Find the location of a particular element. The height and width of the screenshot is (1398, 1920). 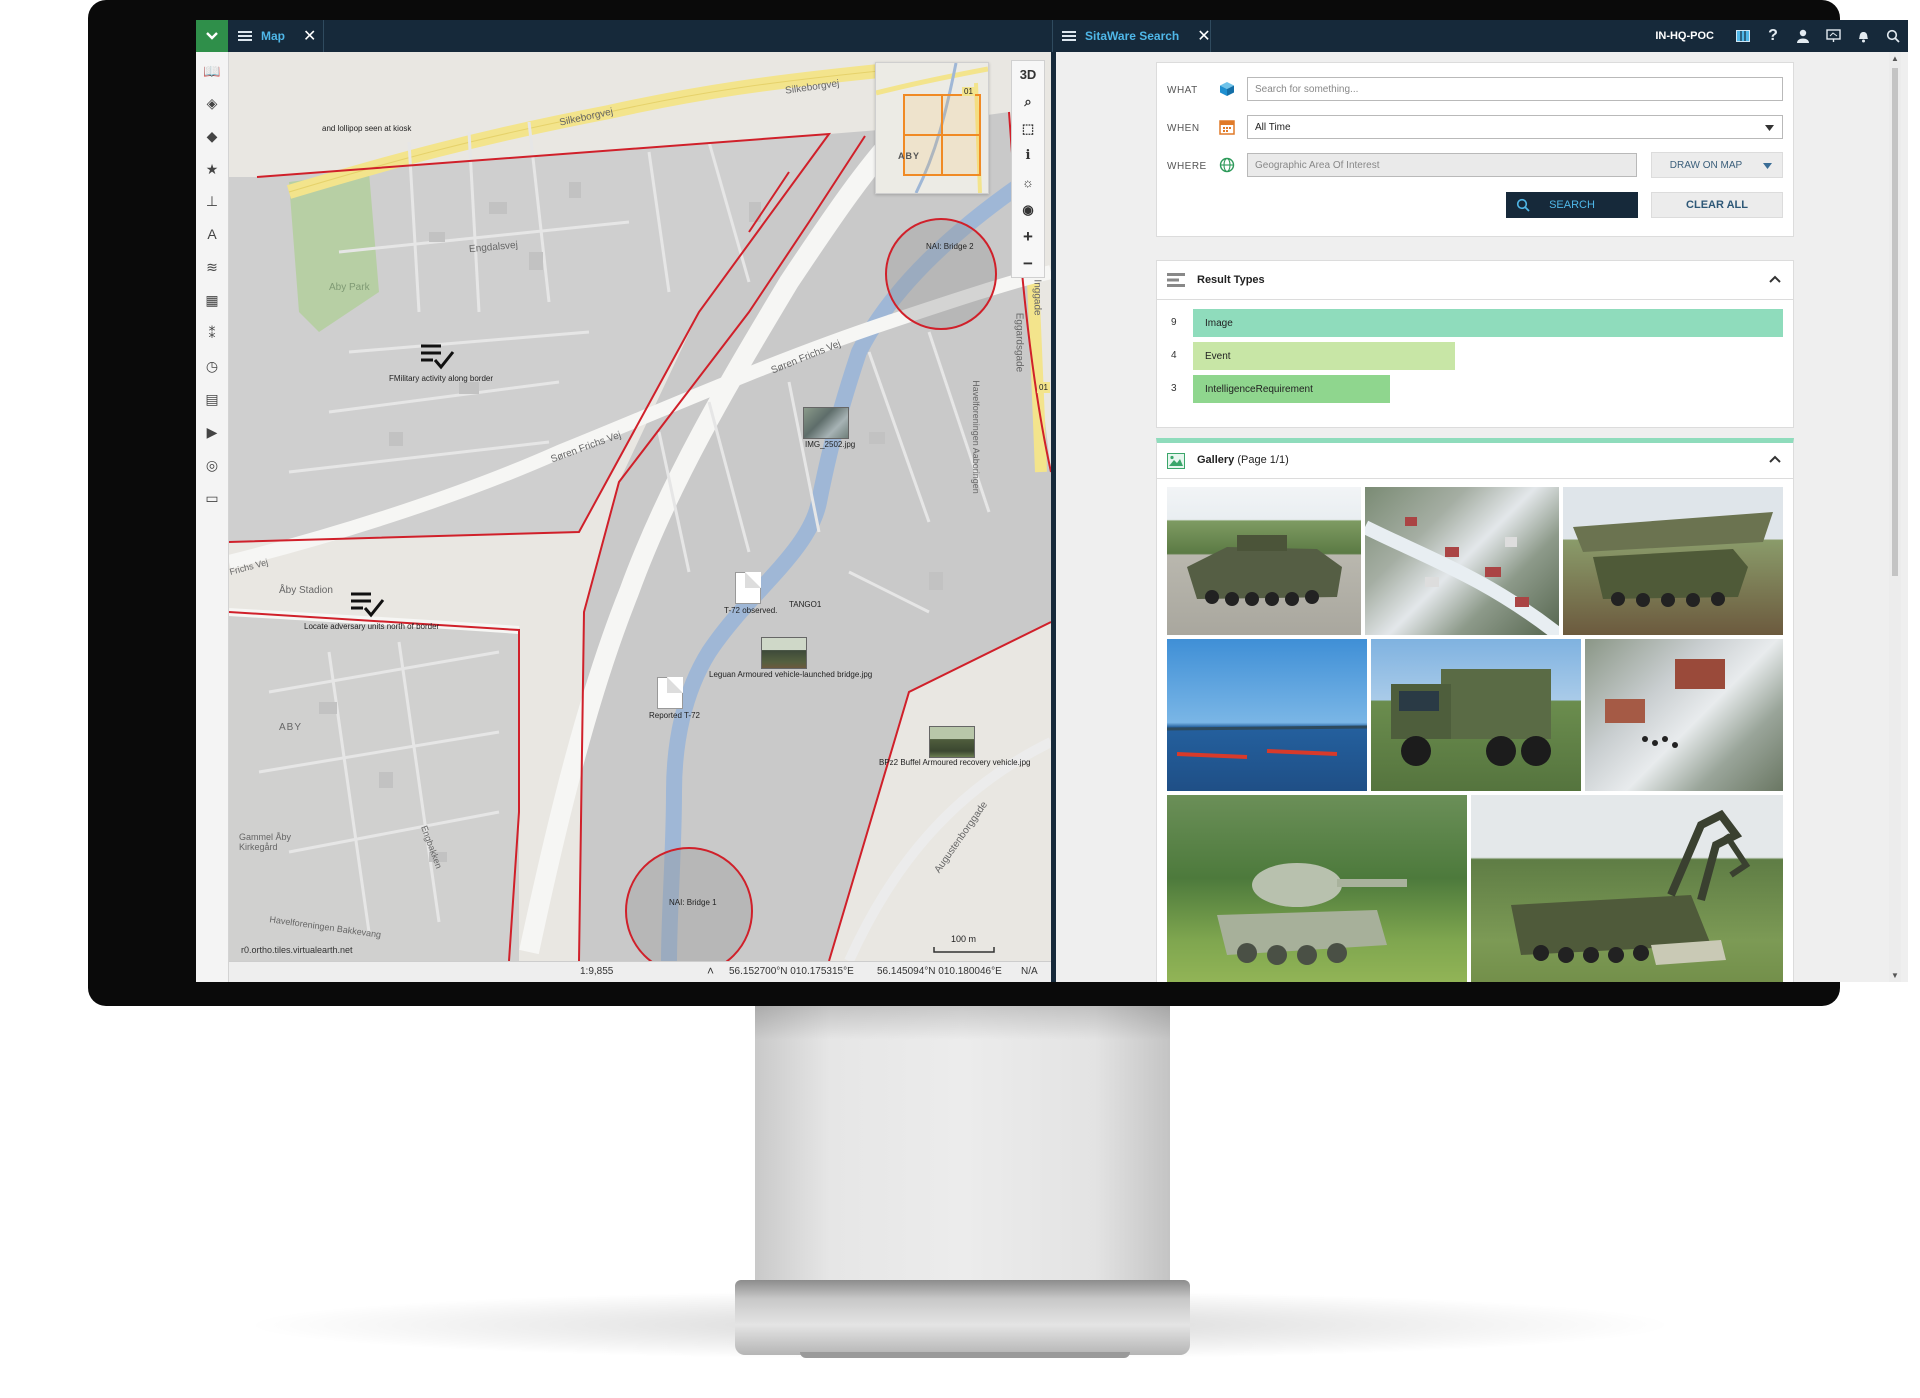

tab-separator is located at coordinates (1052, 36).